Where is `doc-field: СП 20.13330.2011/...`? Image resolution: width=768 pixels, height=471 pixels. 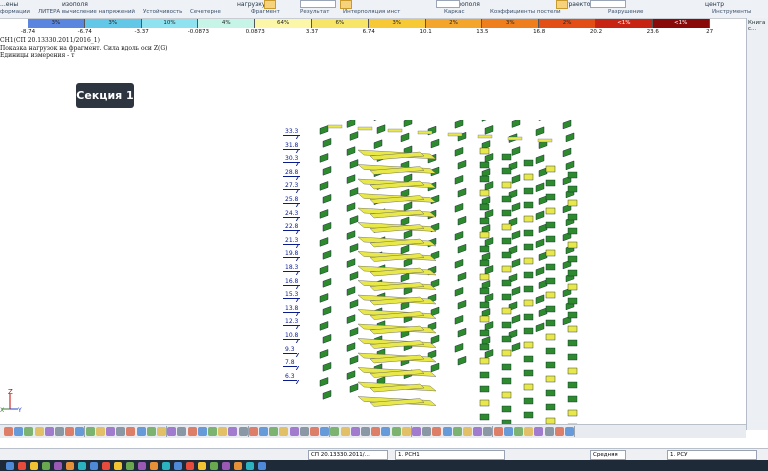 doc-field: СП 20.13330.2011/... is located at coordinates (348, 455).